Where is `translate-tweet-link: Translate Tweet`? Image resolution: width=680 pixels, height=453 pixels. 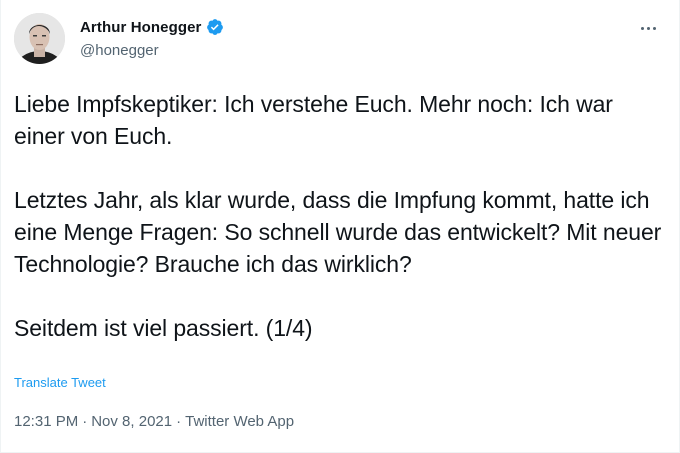 translate-tweet-link: Translate Tweet is located at coordinates (60, 382).